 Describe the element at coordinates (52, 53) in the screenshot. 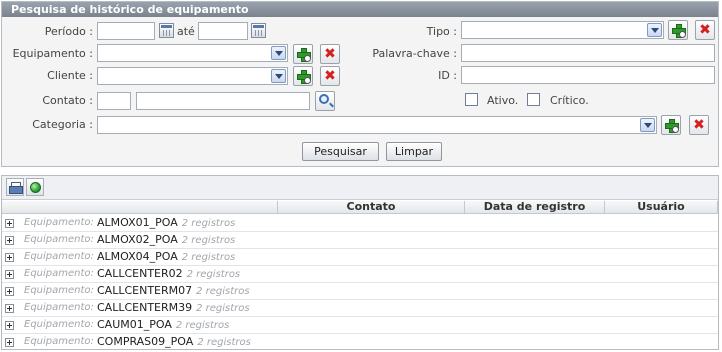

I see `equipamento-label: Equipamento :` at that location.